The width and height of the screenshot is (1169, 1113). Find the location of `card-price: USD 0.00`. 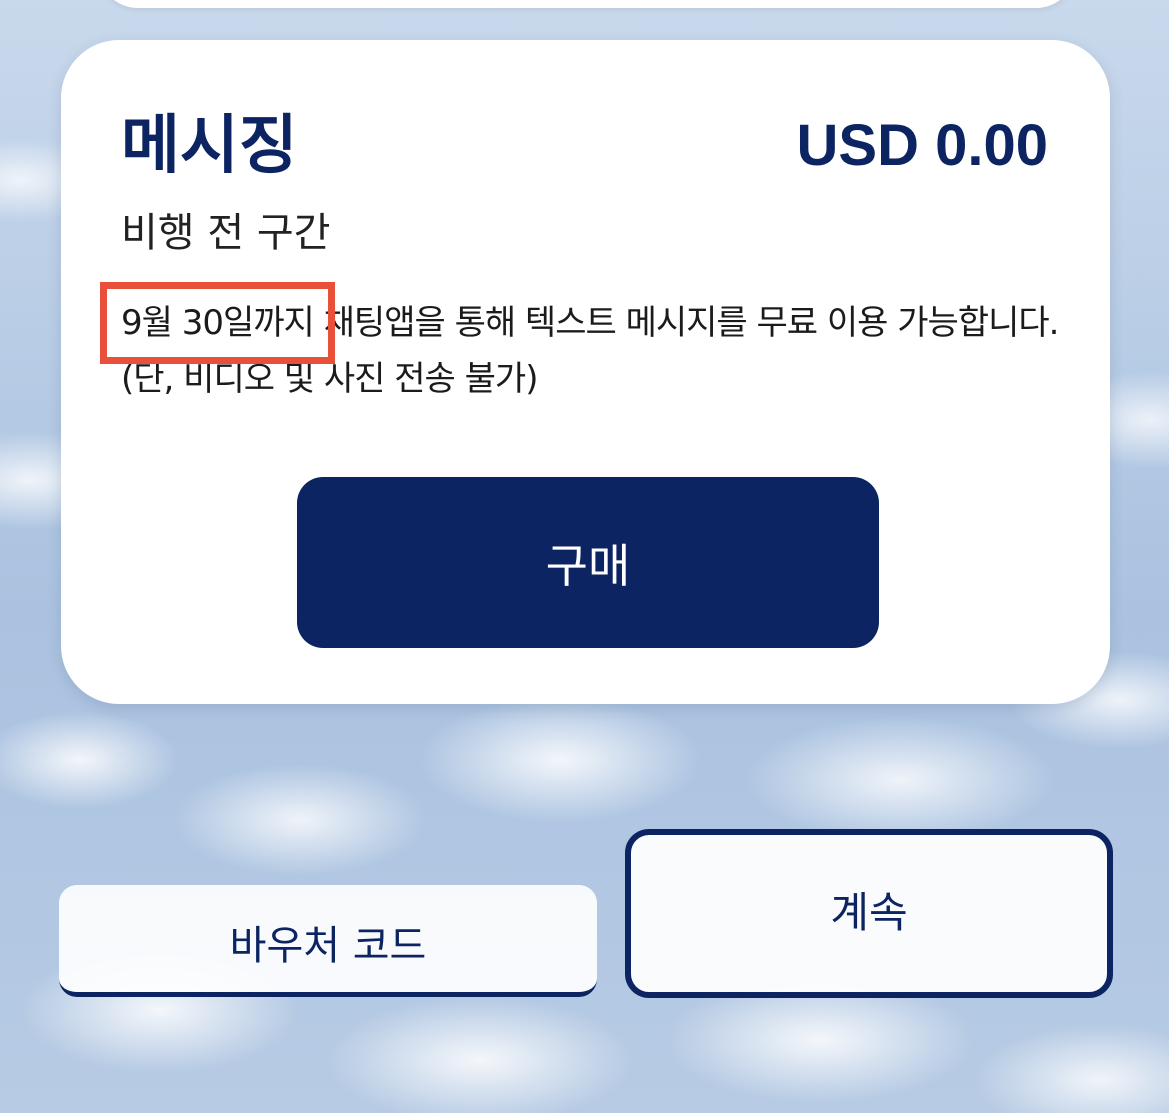

card-price: USD 0.00 is located at coordinates (922, 145).